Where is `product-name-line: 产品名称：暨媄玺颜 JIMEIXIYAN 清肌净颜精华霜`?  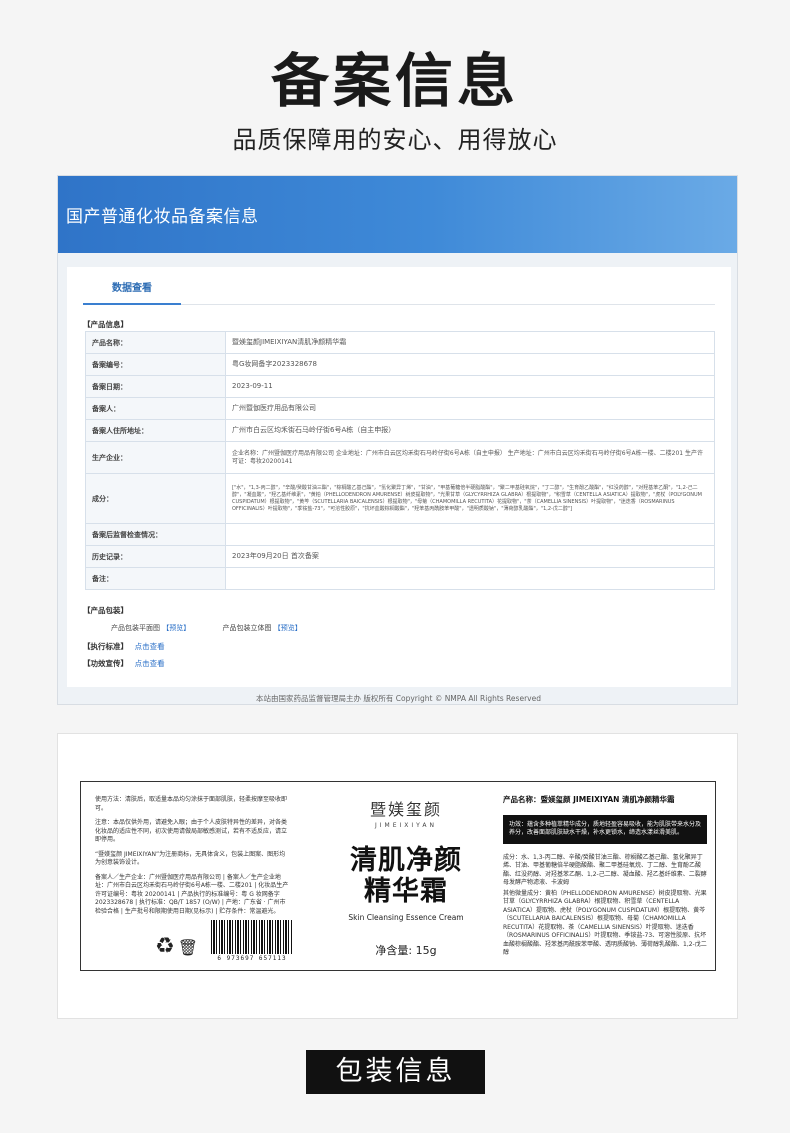 product-name-line: 产品名称：暨媄玺颜 JIMEIXIYAN 清肌净颜精华霜 is located at coordinates (589, 799).